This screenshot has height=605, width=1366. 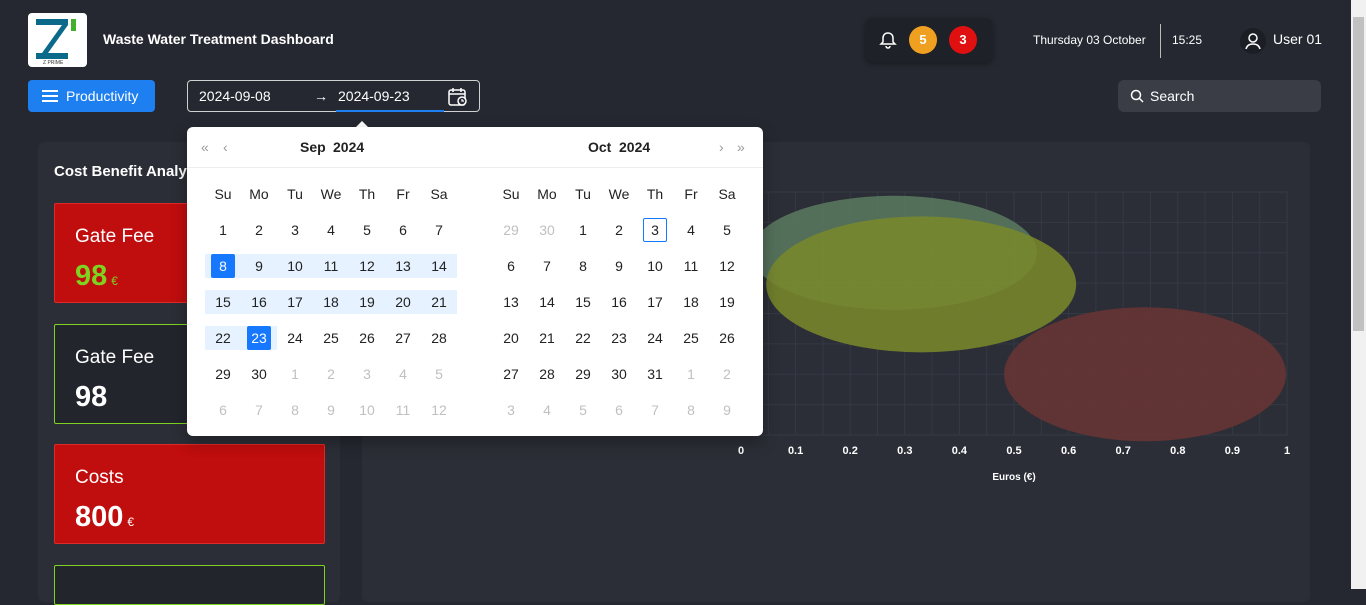 I want to click on alert-count-badge: 3, so click(x=963, y=40).